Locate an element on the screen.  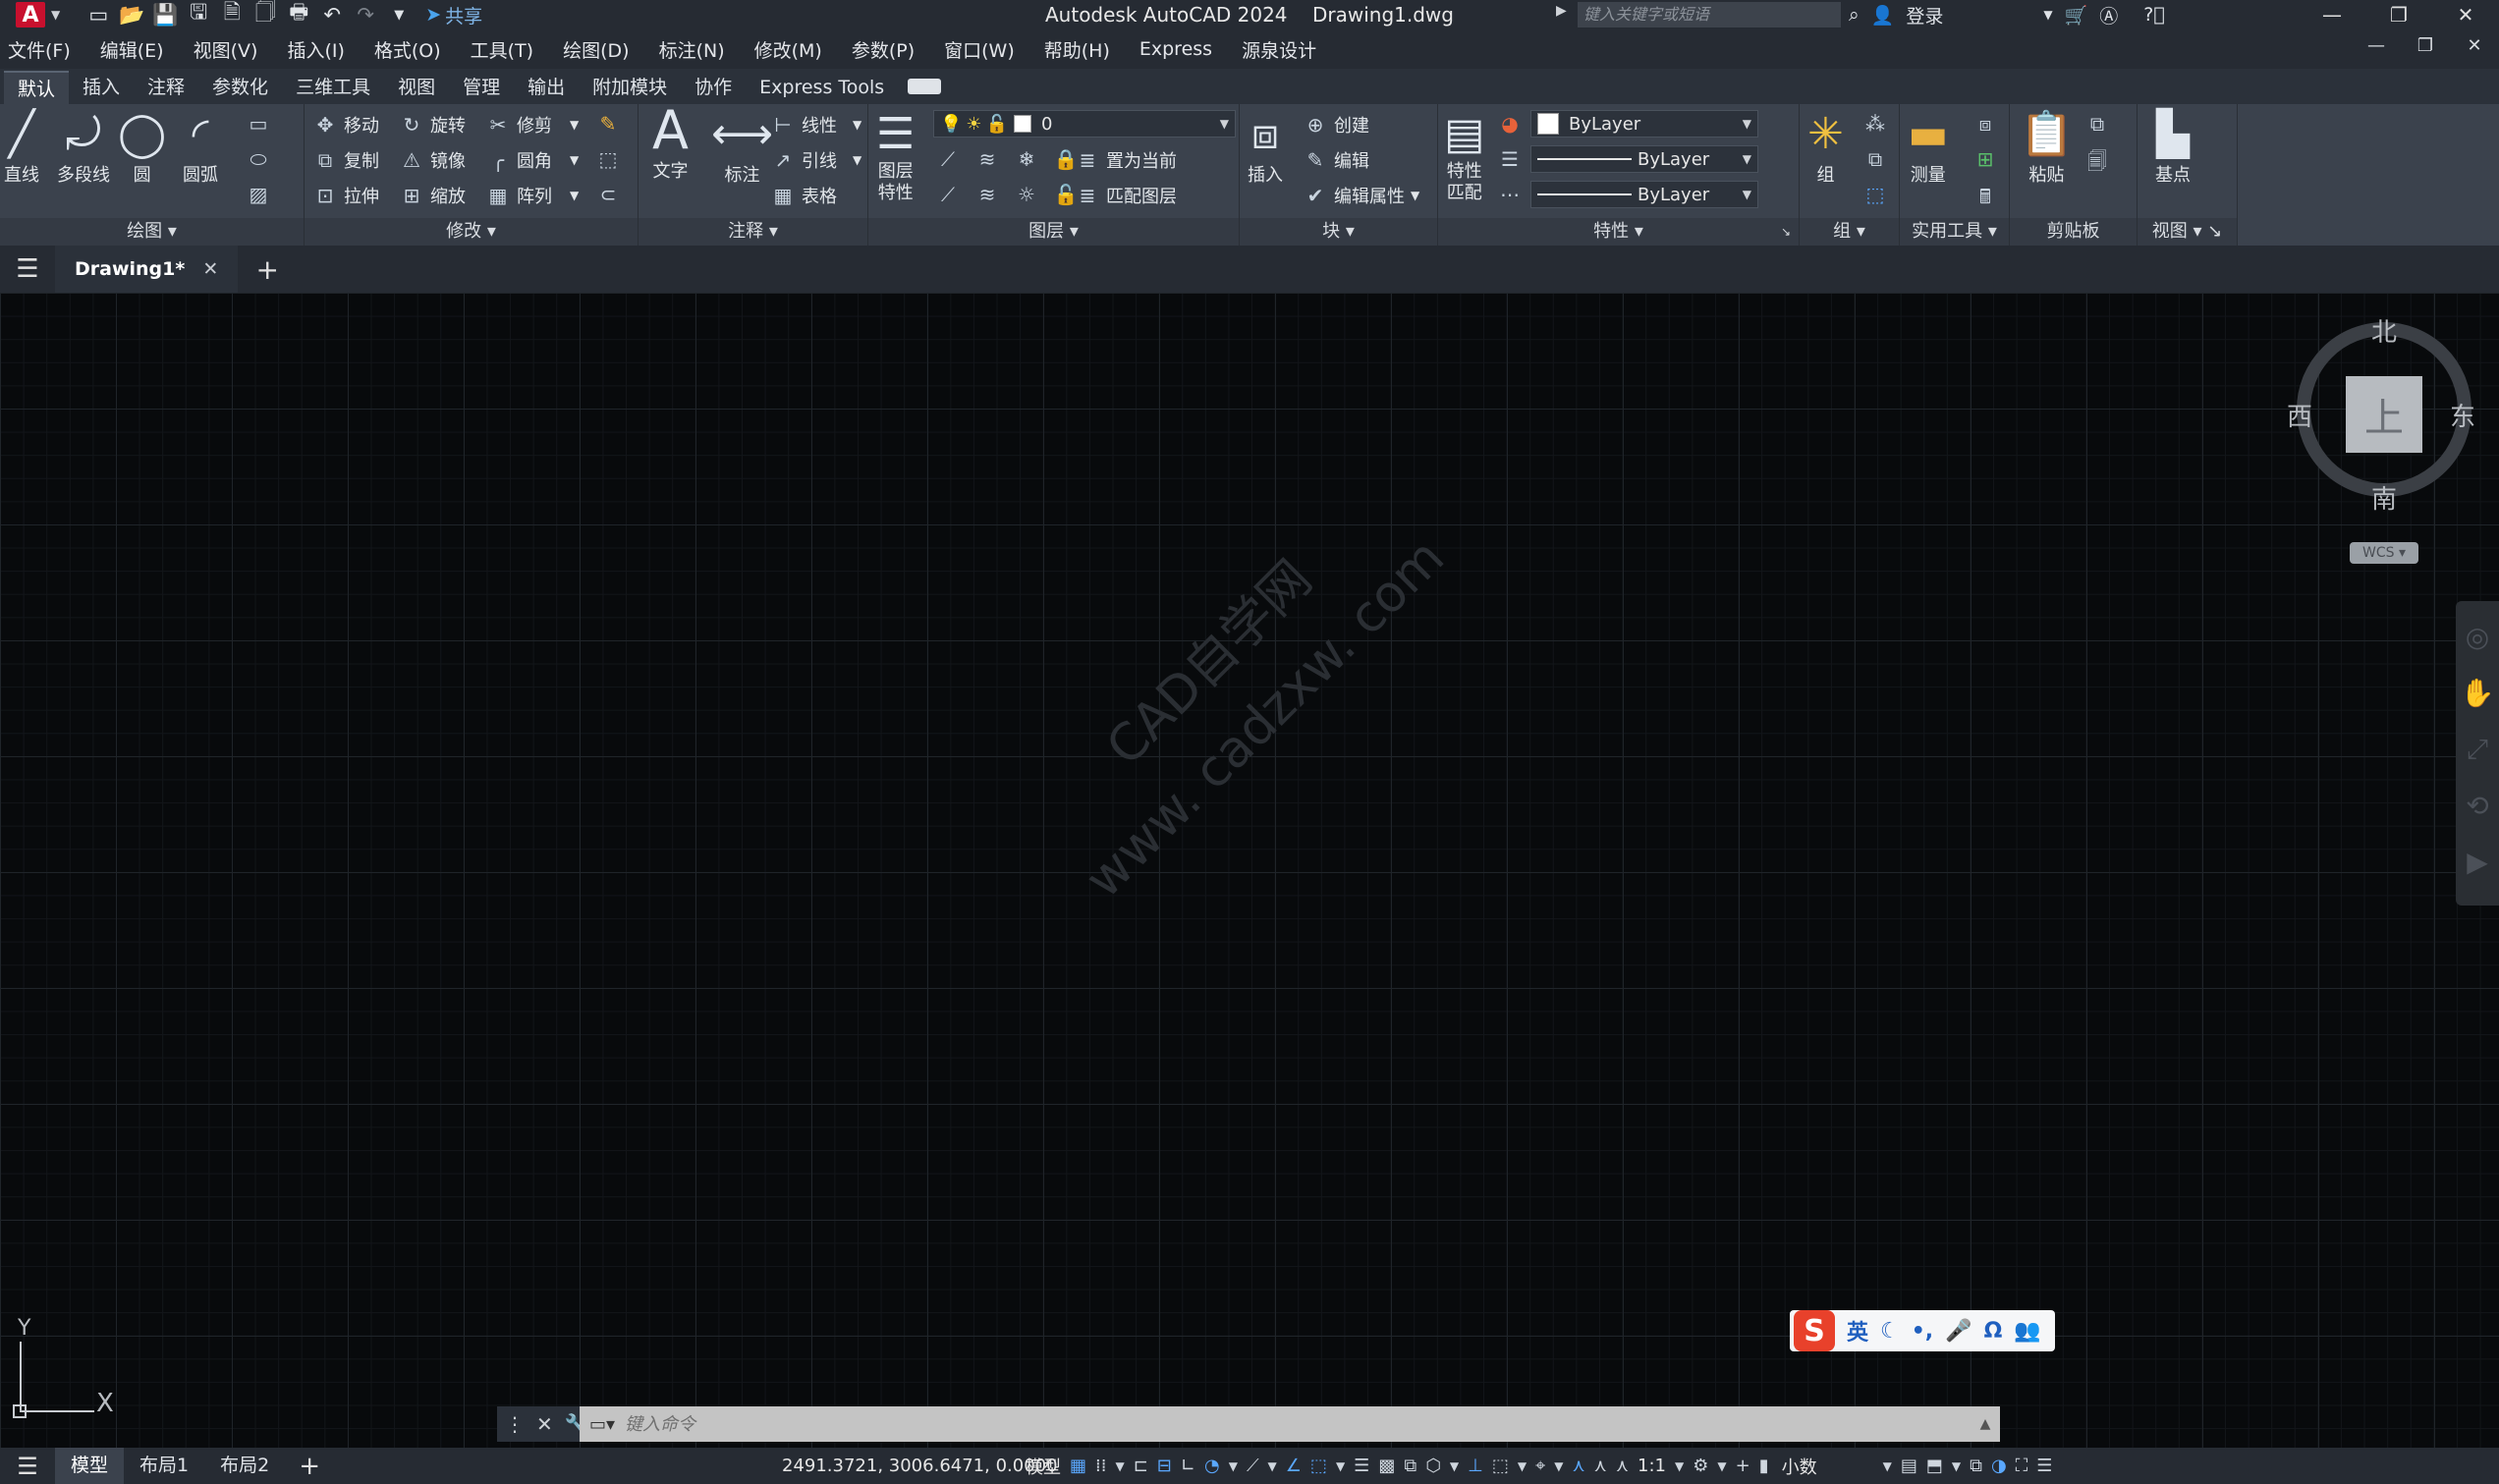
new-tab-icon: + is located at coordinates (267, 269).